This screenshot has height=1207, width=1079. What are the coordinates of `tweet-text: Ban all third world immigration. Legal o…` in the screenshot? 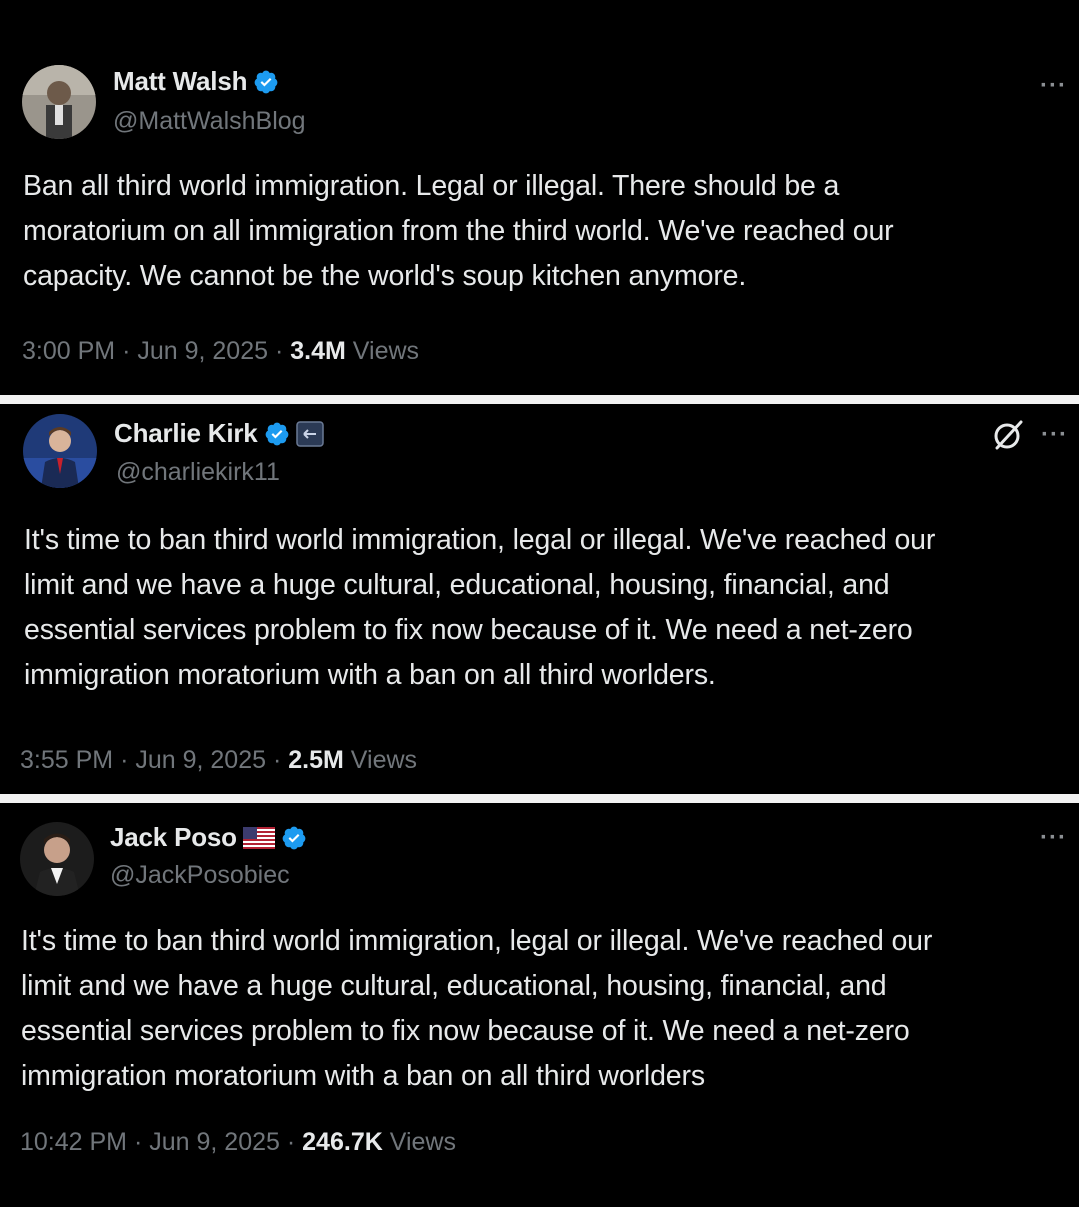 It's located at (458, 231).